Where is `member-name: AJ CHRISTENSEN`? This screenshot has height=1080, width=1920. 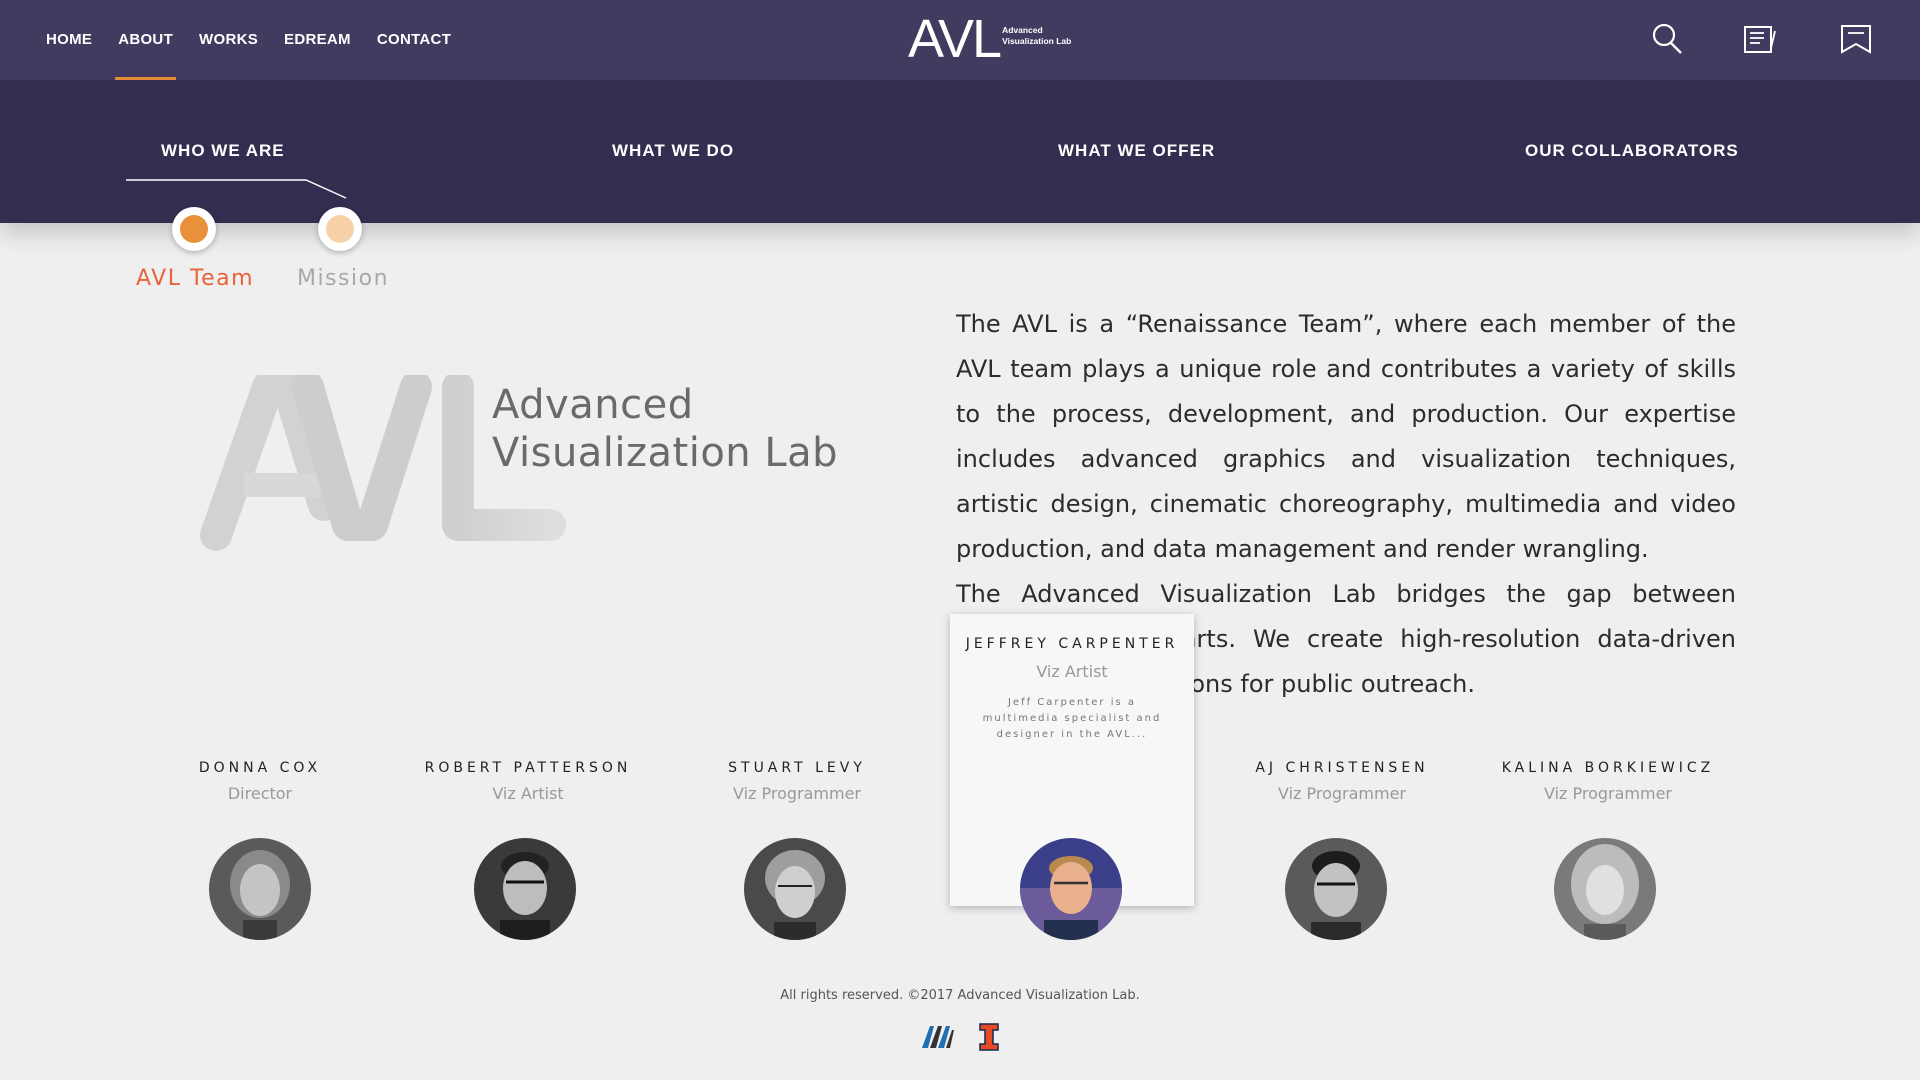 member-name: AJ CHRISTENSEN is located at coordinates (1342, 768).